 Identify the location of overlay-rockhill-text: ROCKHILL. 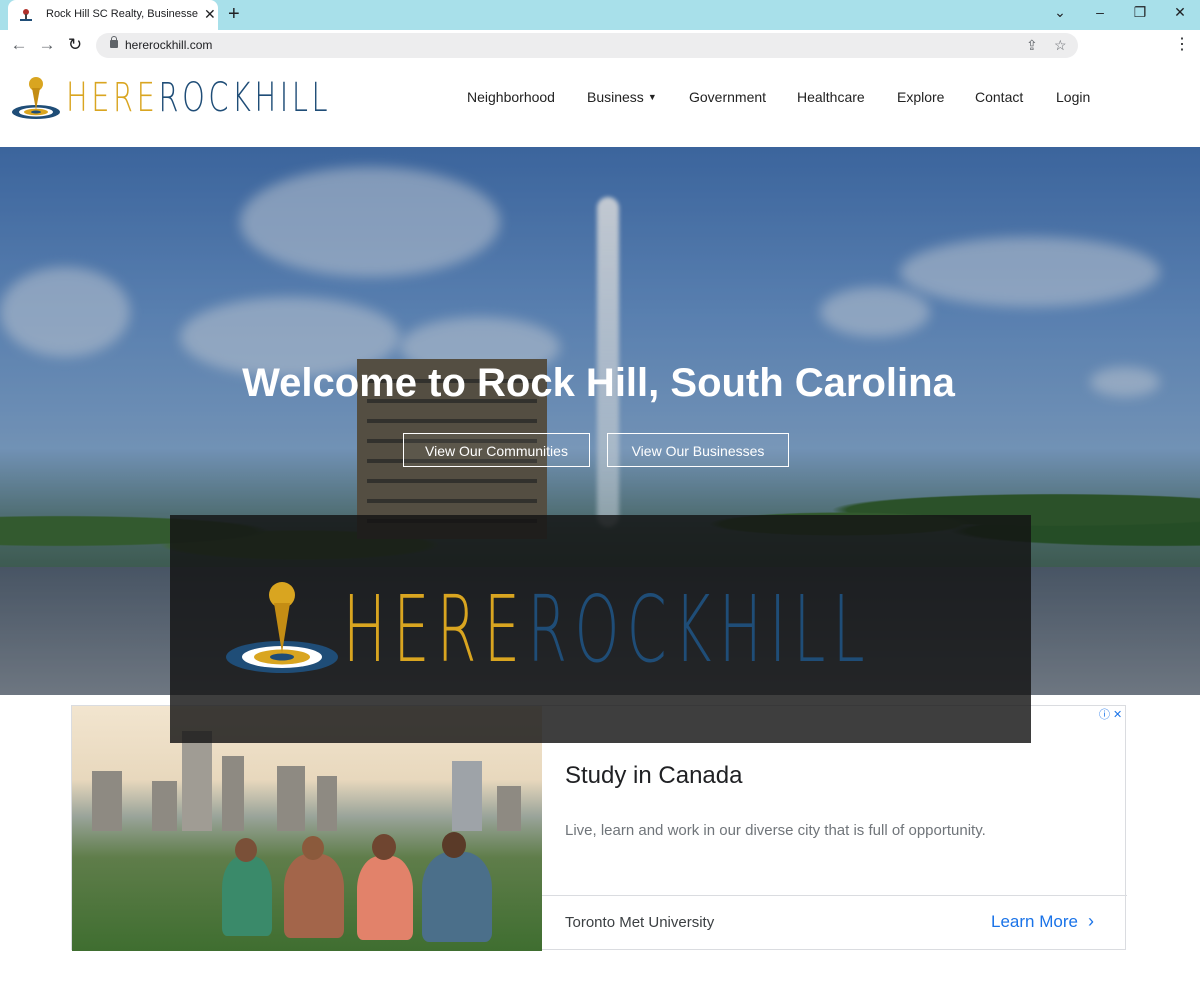
(699, 629).